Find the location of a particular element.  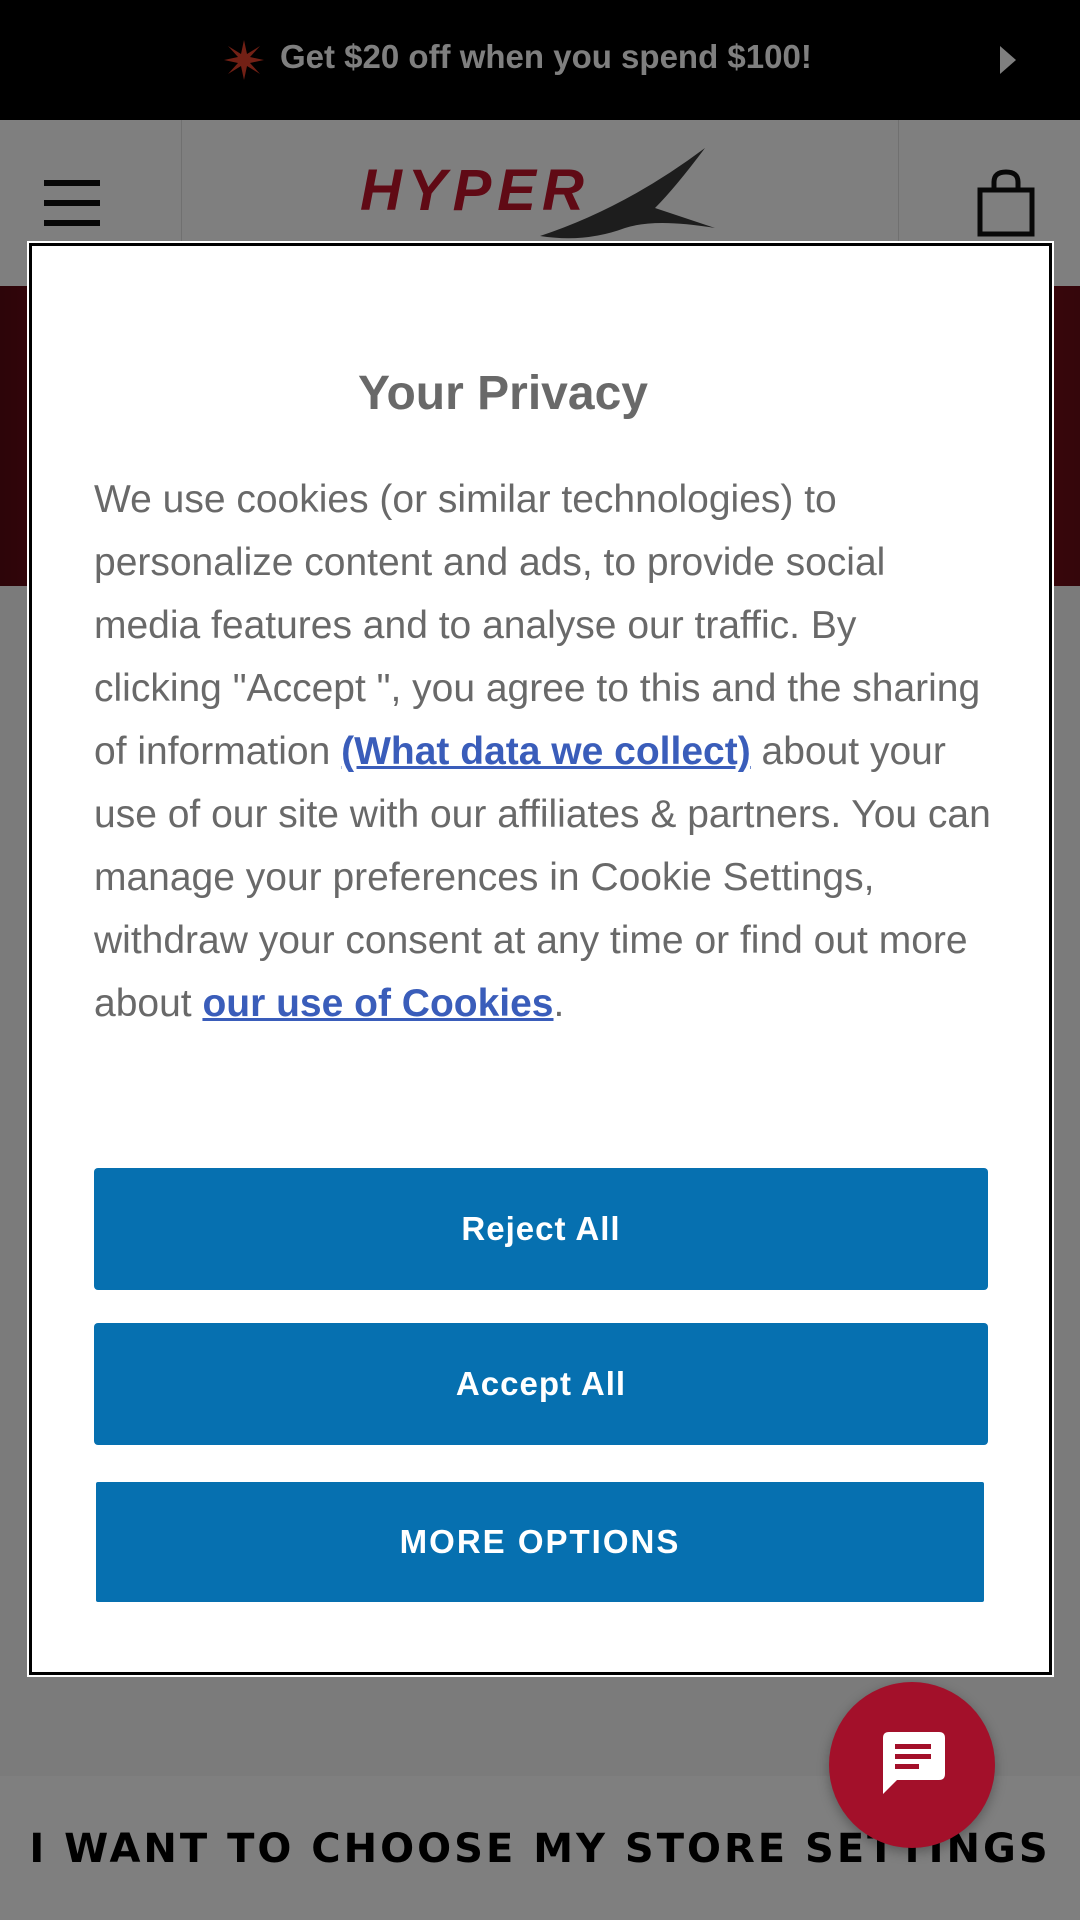

cookies-link: our use of Cookies is located at coordinates (377, 1003).